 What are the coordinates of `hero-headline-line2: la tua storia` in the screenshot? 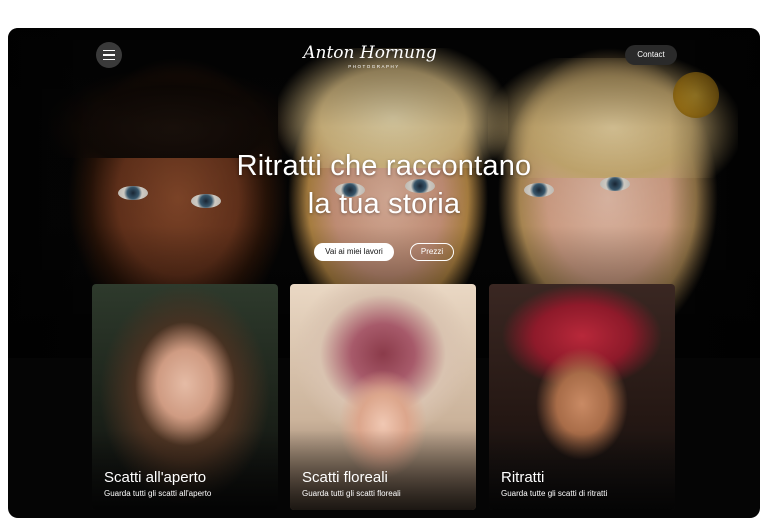 It's located at (384, 204).